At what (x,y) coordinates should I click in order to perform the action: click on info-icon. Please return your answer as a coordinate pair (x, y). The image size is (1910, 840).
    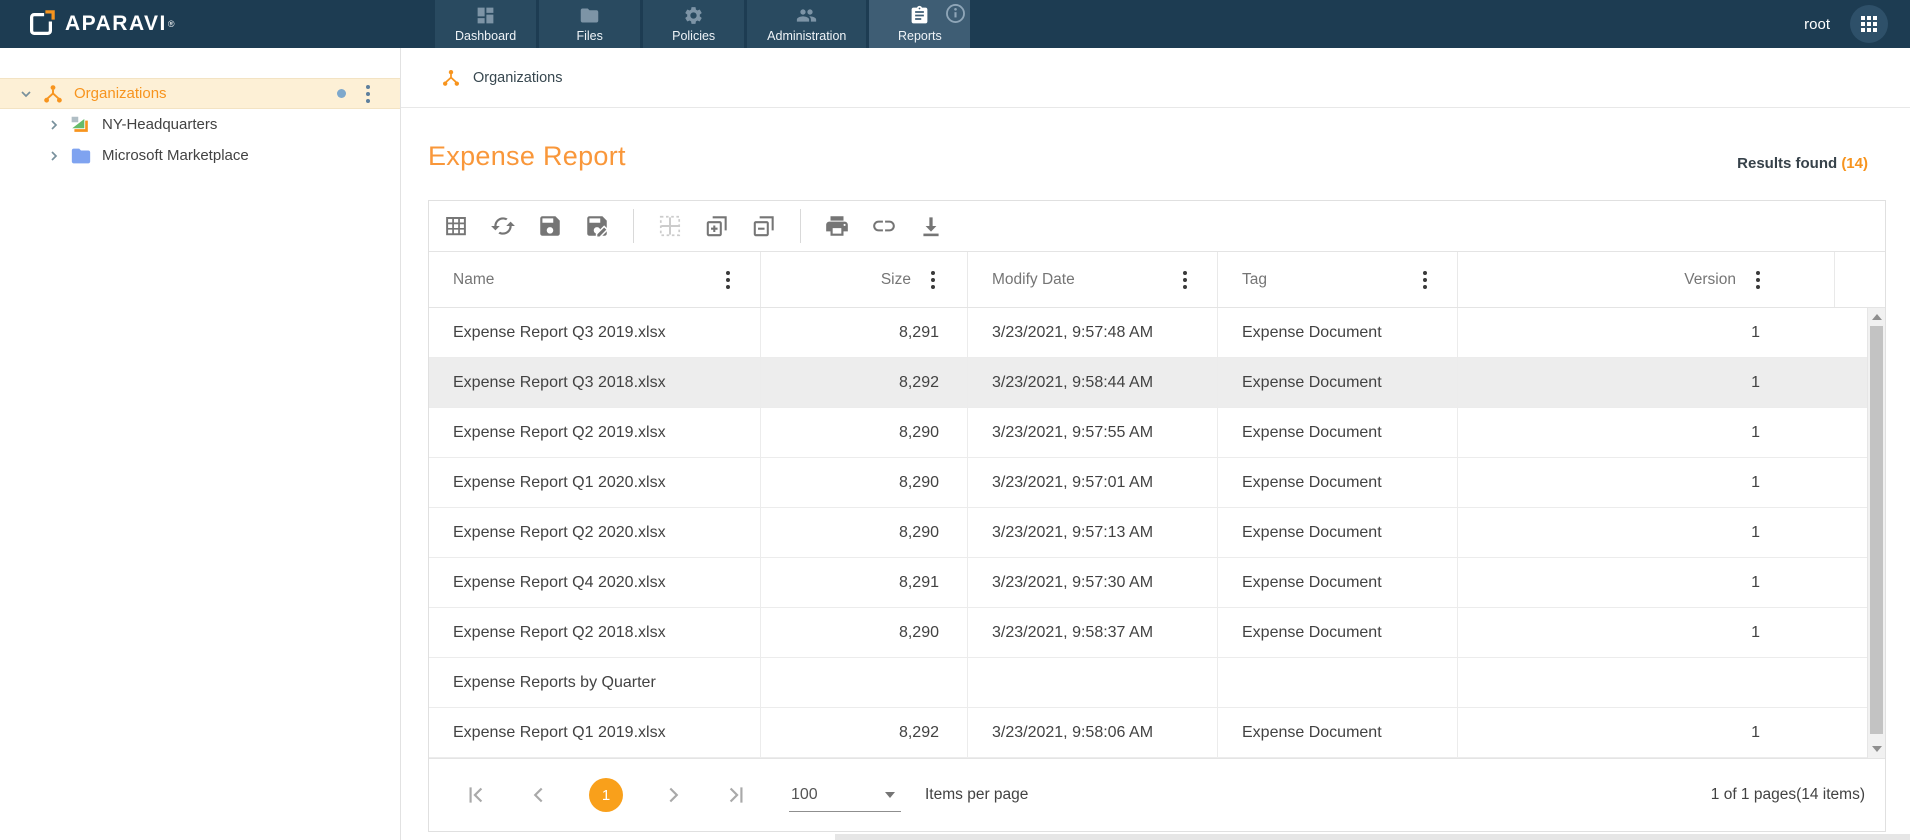
    Looking at the image, I should click on (955, 13).